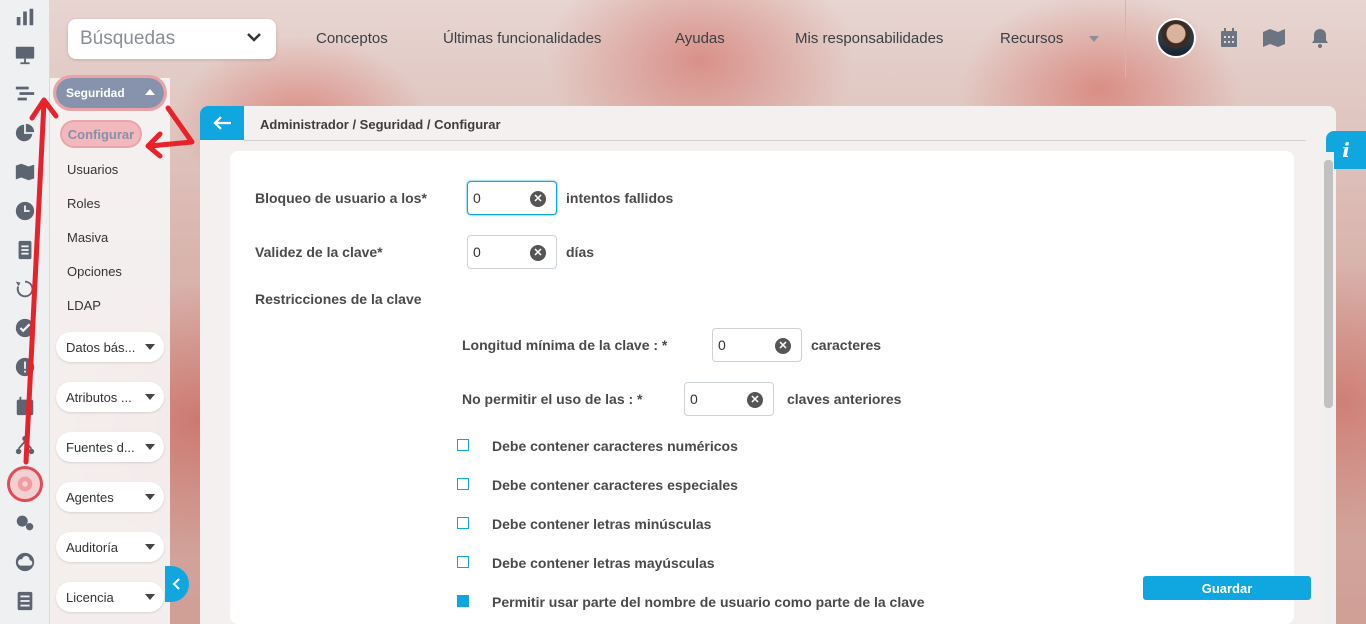  I want to click on icon-rail, so click(25, 312).